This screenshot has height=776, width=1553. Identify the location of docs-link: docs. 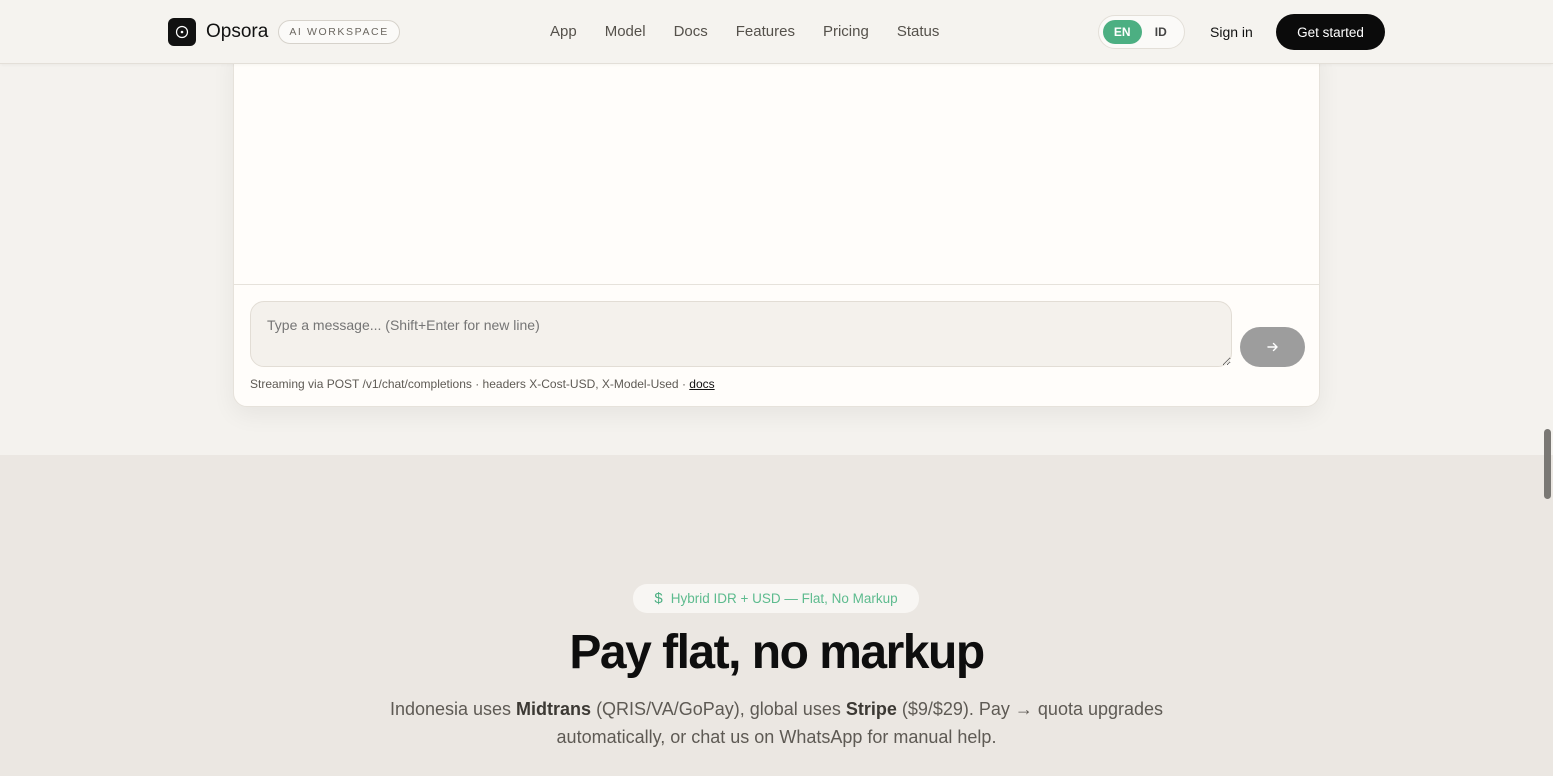
(701, 384).